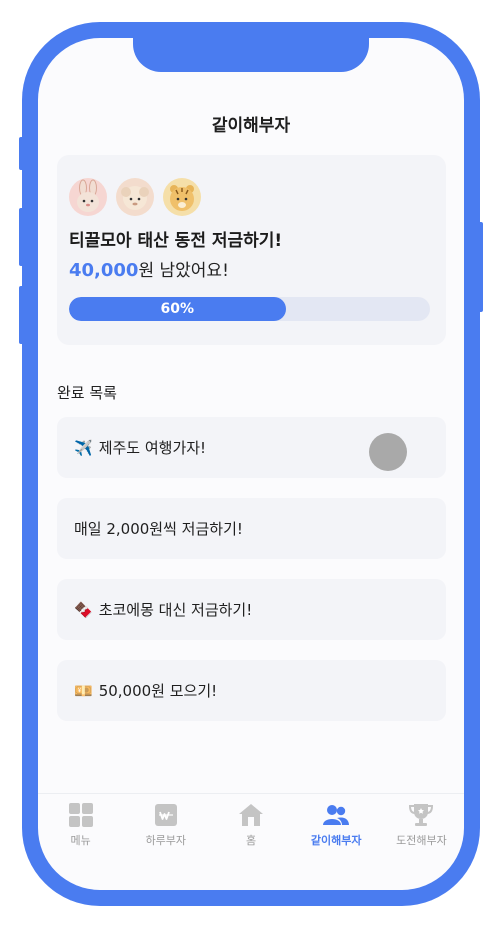 The image size is (502, 930). I want to click on grid-menu-icon, so click(80, 815).